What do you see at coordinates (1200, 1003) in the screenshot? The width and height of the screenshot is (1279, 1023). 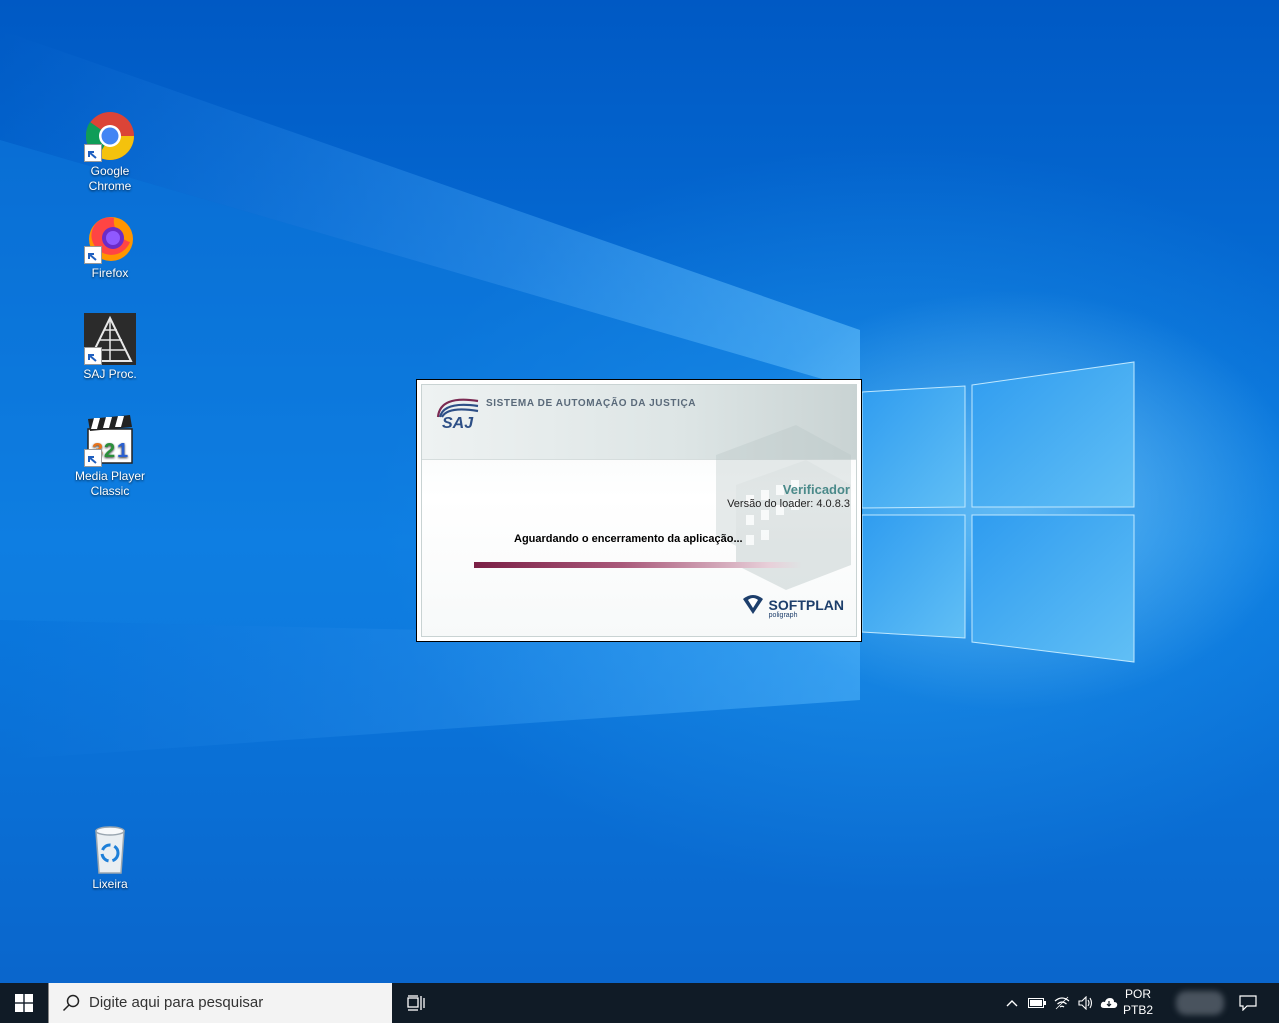 I see `clock-blurred` at bounding box center [1200, 1003].